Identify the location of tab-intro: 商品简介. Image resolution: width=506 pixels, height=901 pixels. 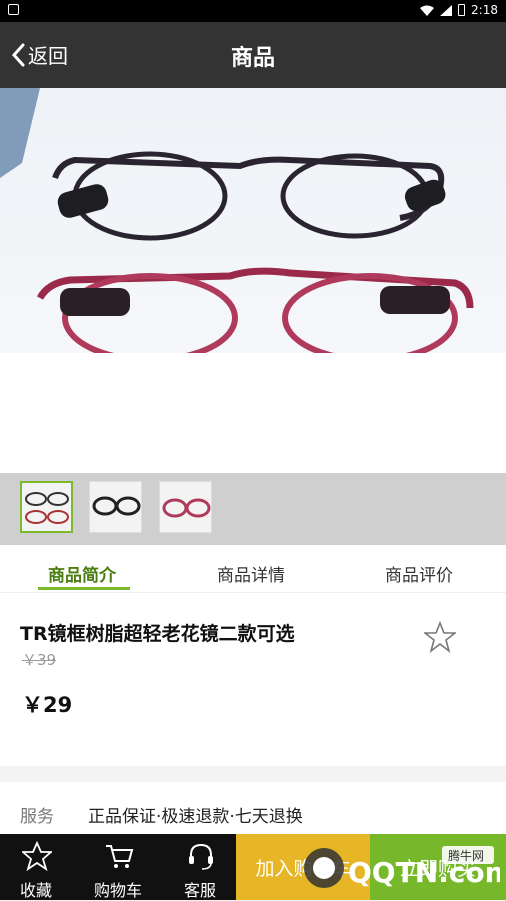
(82, 573).